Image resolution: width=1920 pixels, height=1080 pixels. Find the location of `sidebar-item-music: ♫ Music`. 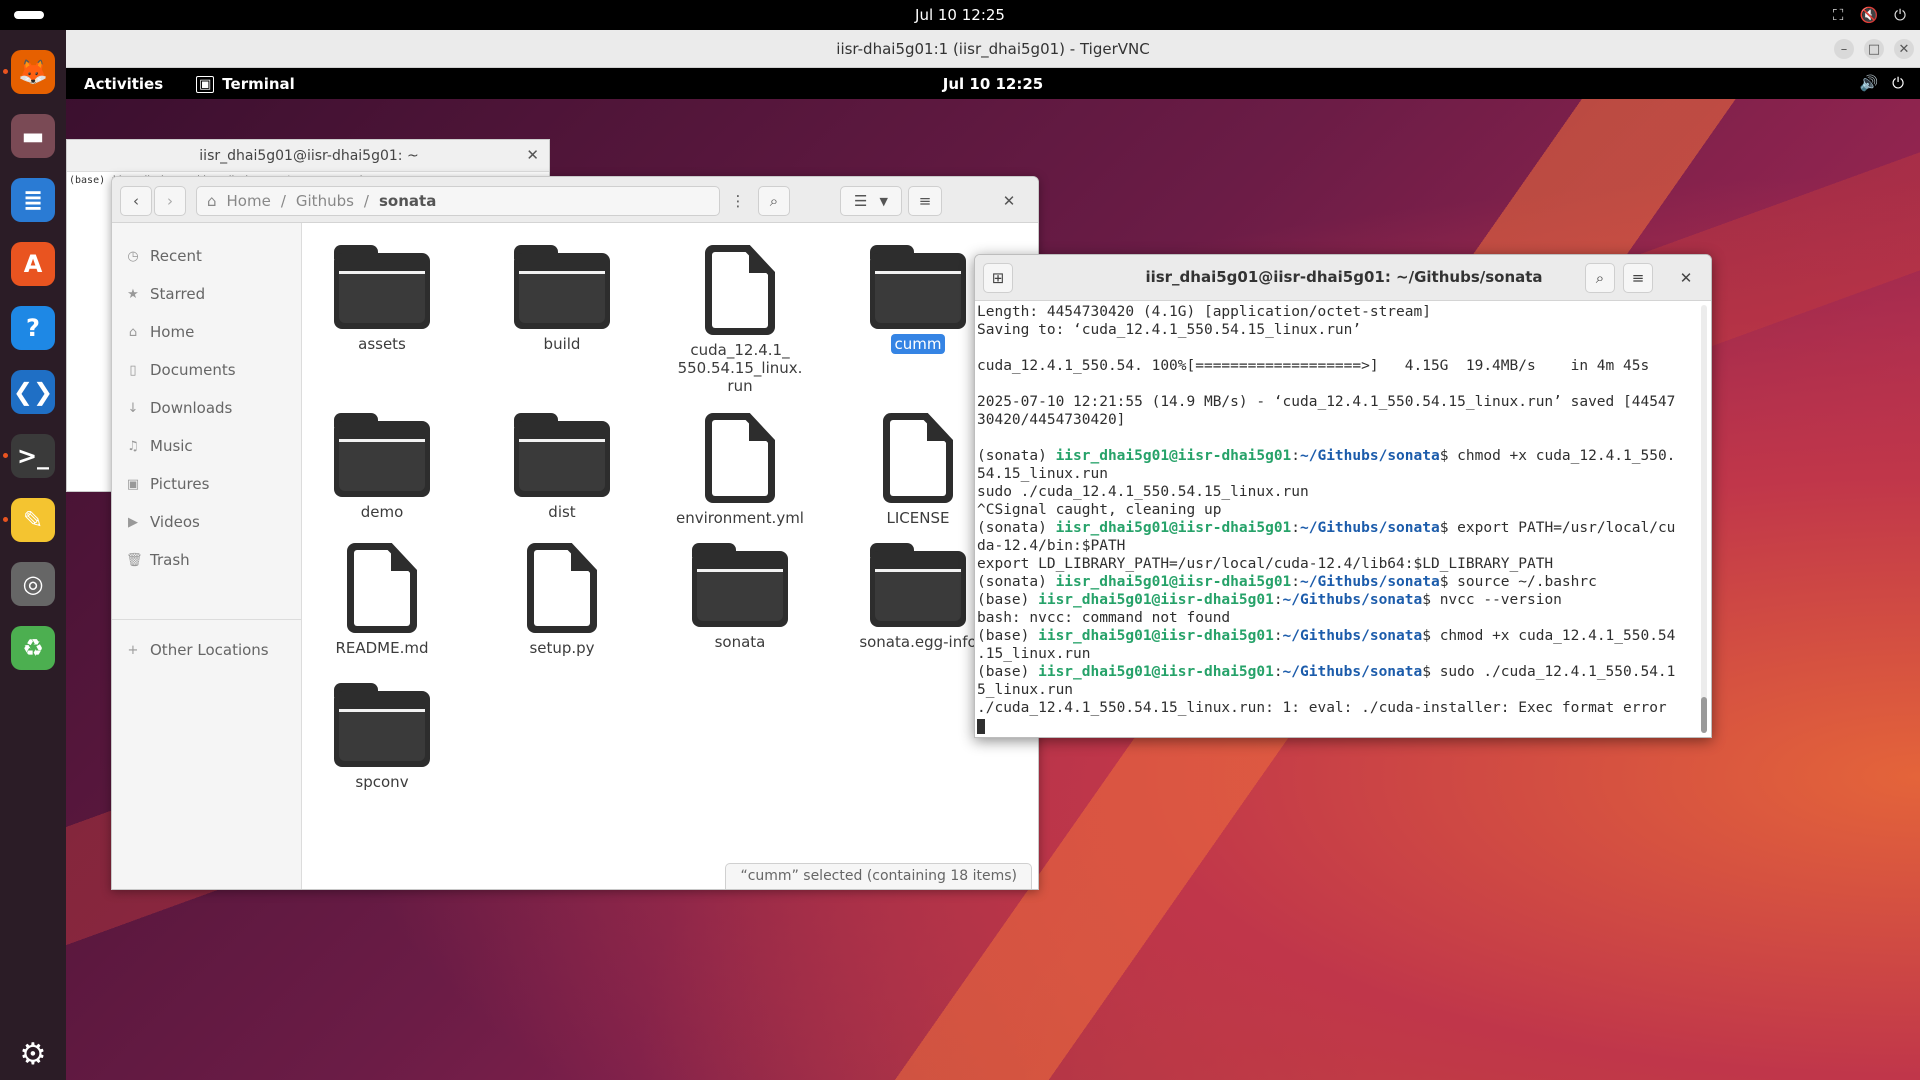

sidebar-item-music: ♫ Music is located at coordinates (159, 446).